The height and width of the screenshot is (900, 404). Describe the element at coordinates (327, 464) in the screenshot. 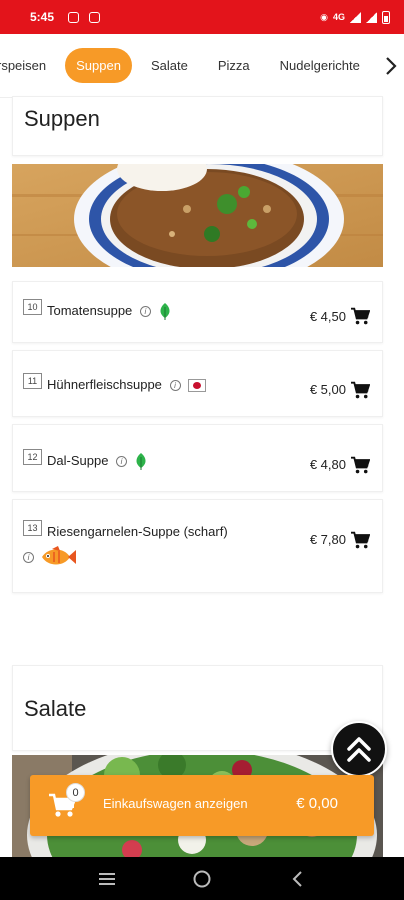

I see `item-price: € 4,80` at that location.